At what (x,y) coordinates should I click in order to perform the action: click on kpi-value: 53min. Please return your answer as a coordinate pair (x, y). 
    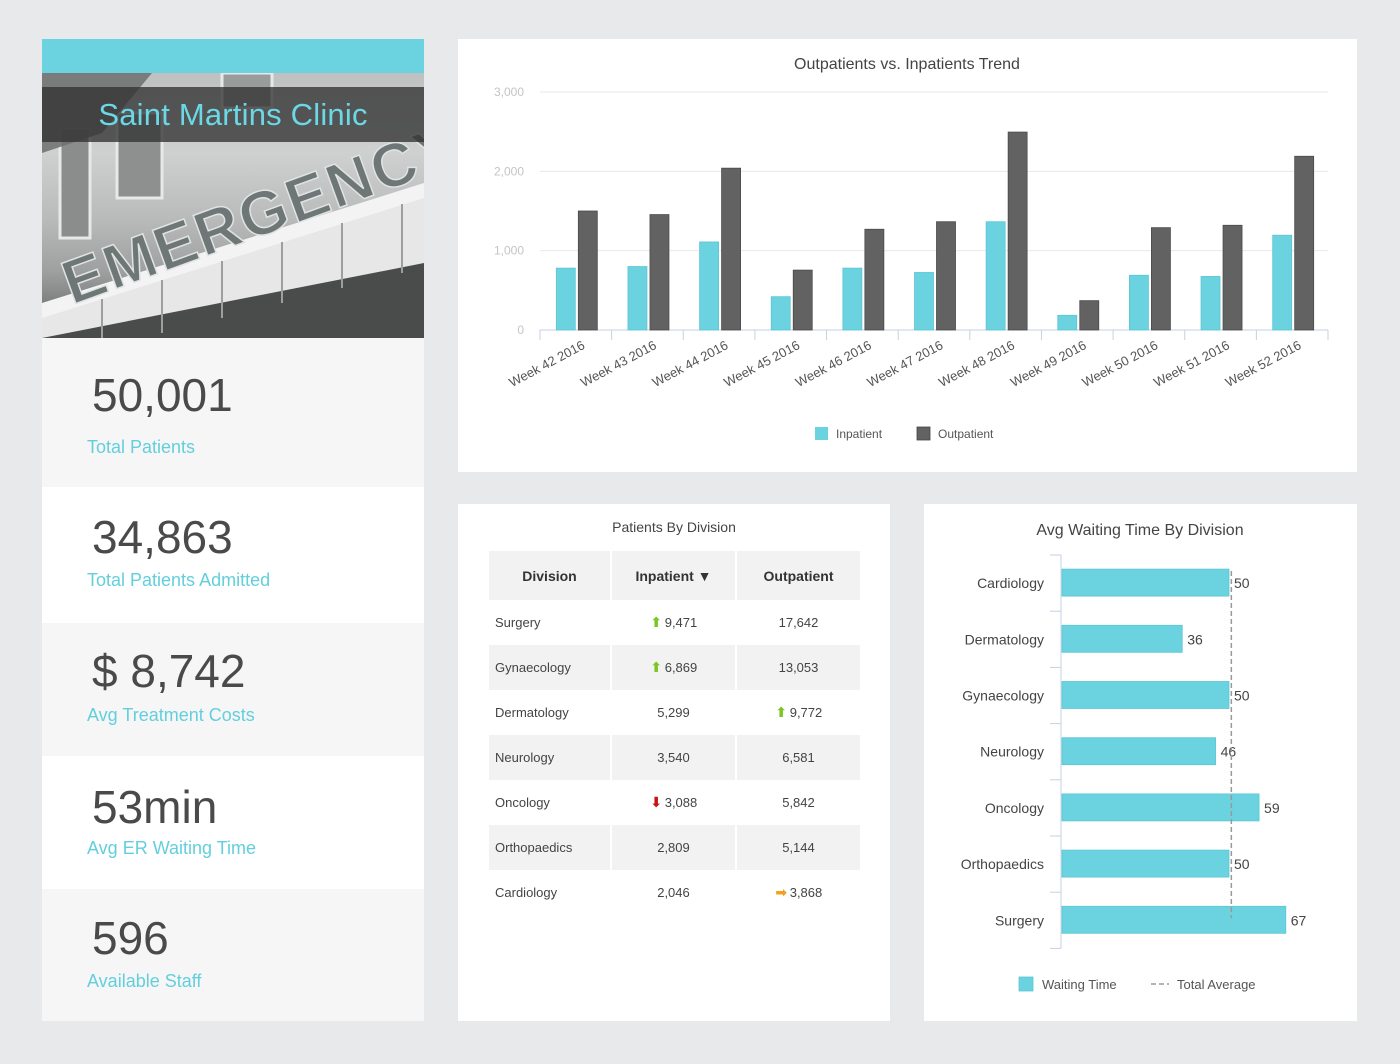
    Looking at the image, I should click on (155, 807).